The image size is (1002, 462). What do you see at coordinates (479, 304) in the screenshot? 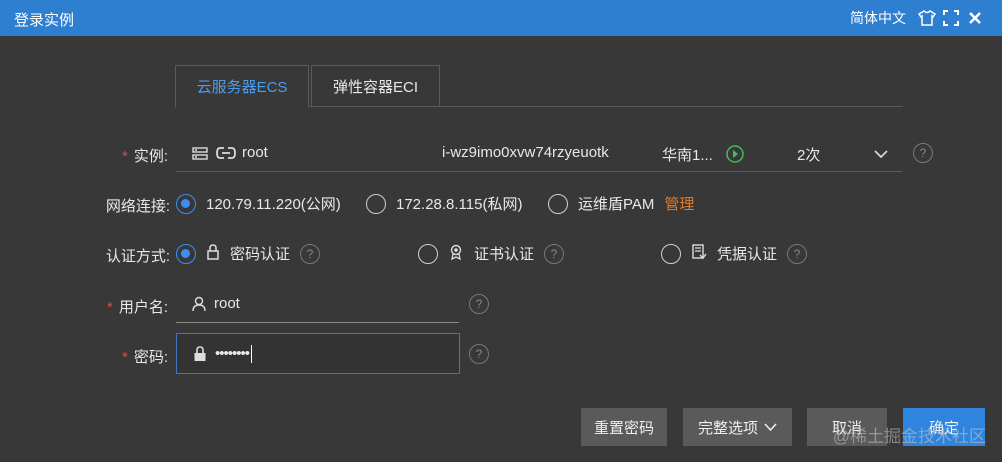
I see `username-help-icon: ?` at bounding box center [479, 304].